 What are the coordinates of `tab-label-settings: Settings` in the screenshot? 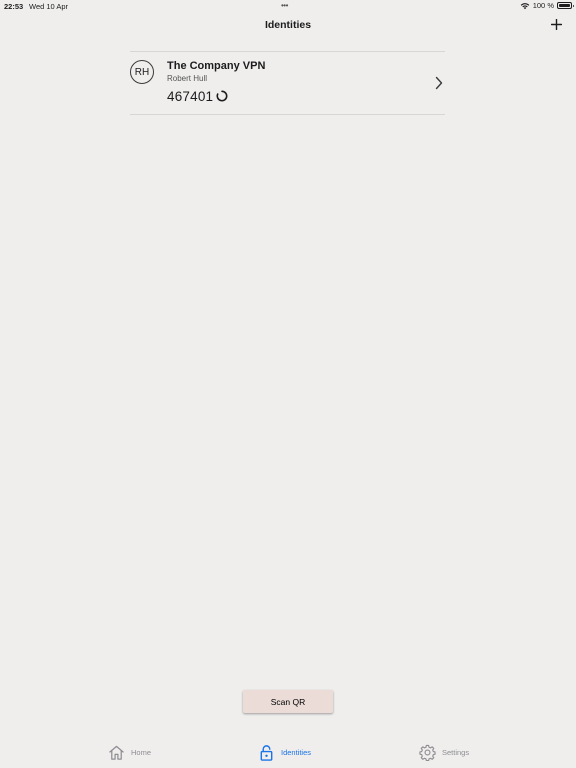 It's located at (456, 752).